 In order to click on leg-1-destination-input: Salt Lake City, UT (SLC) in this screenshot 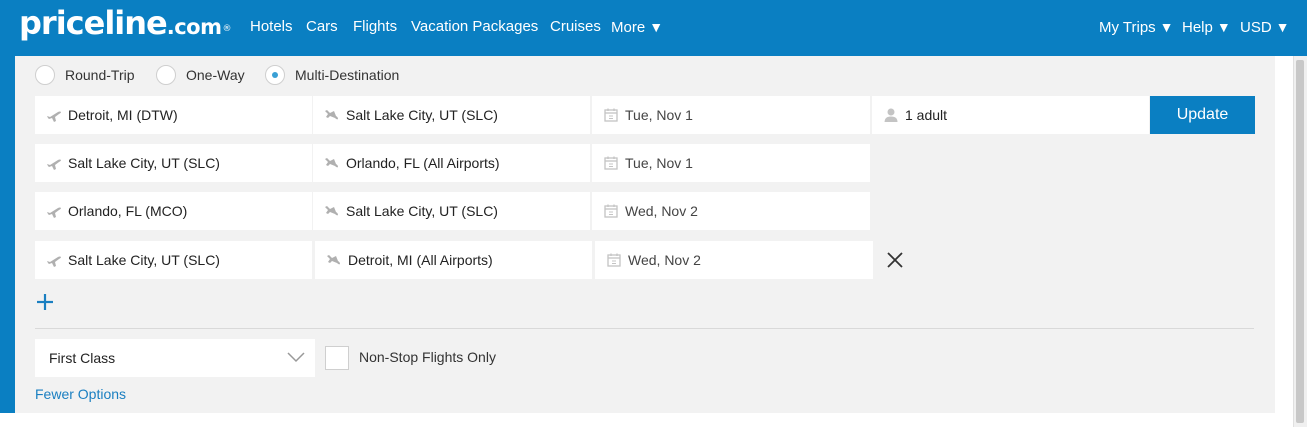, I will do `click(451, 115)`.